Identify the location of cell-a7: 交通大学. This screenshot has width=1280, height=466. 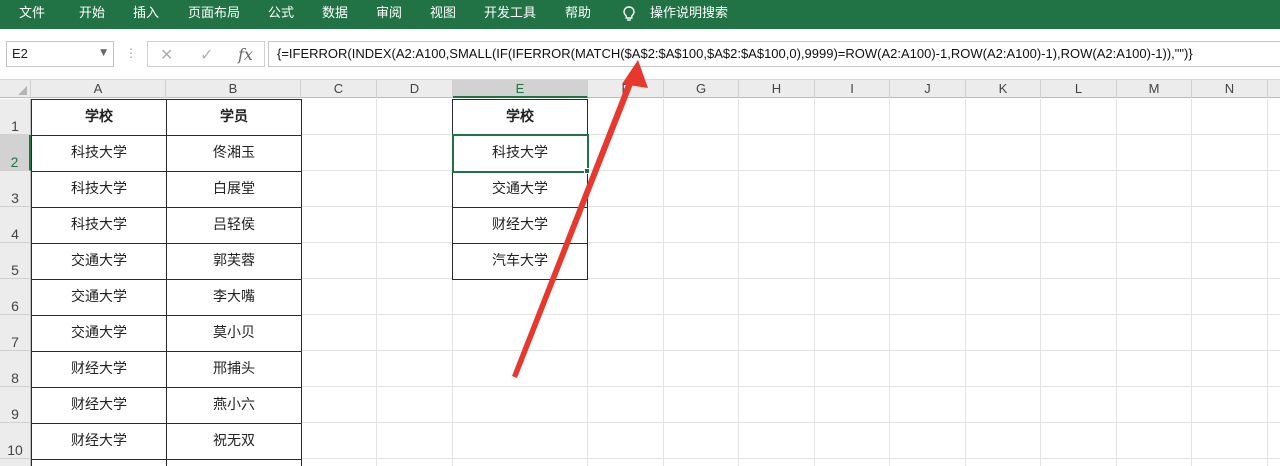
(99, 333).